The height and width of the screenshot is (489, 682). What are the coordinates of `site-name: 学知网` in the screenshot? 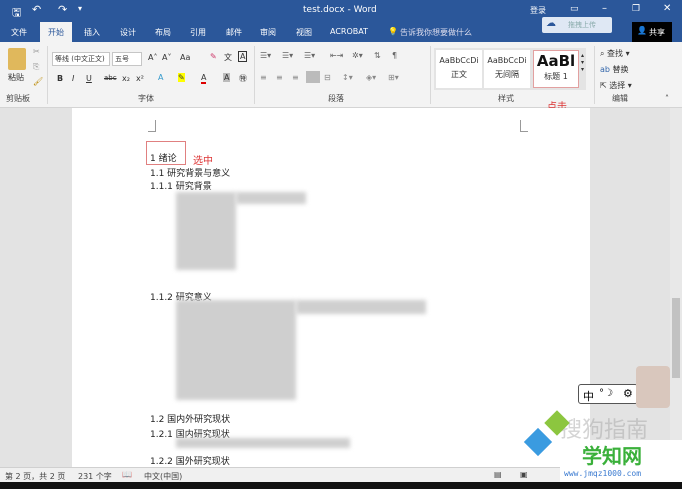 It's located at (612, 456).